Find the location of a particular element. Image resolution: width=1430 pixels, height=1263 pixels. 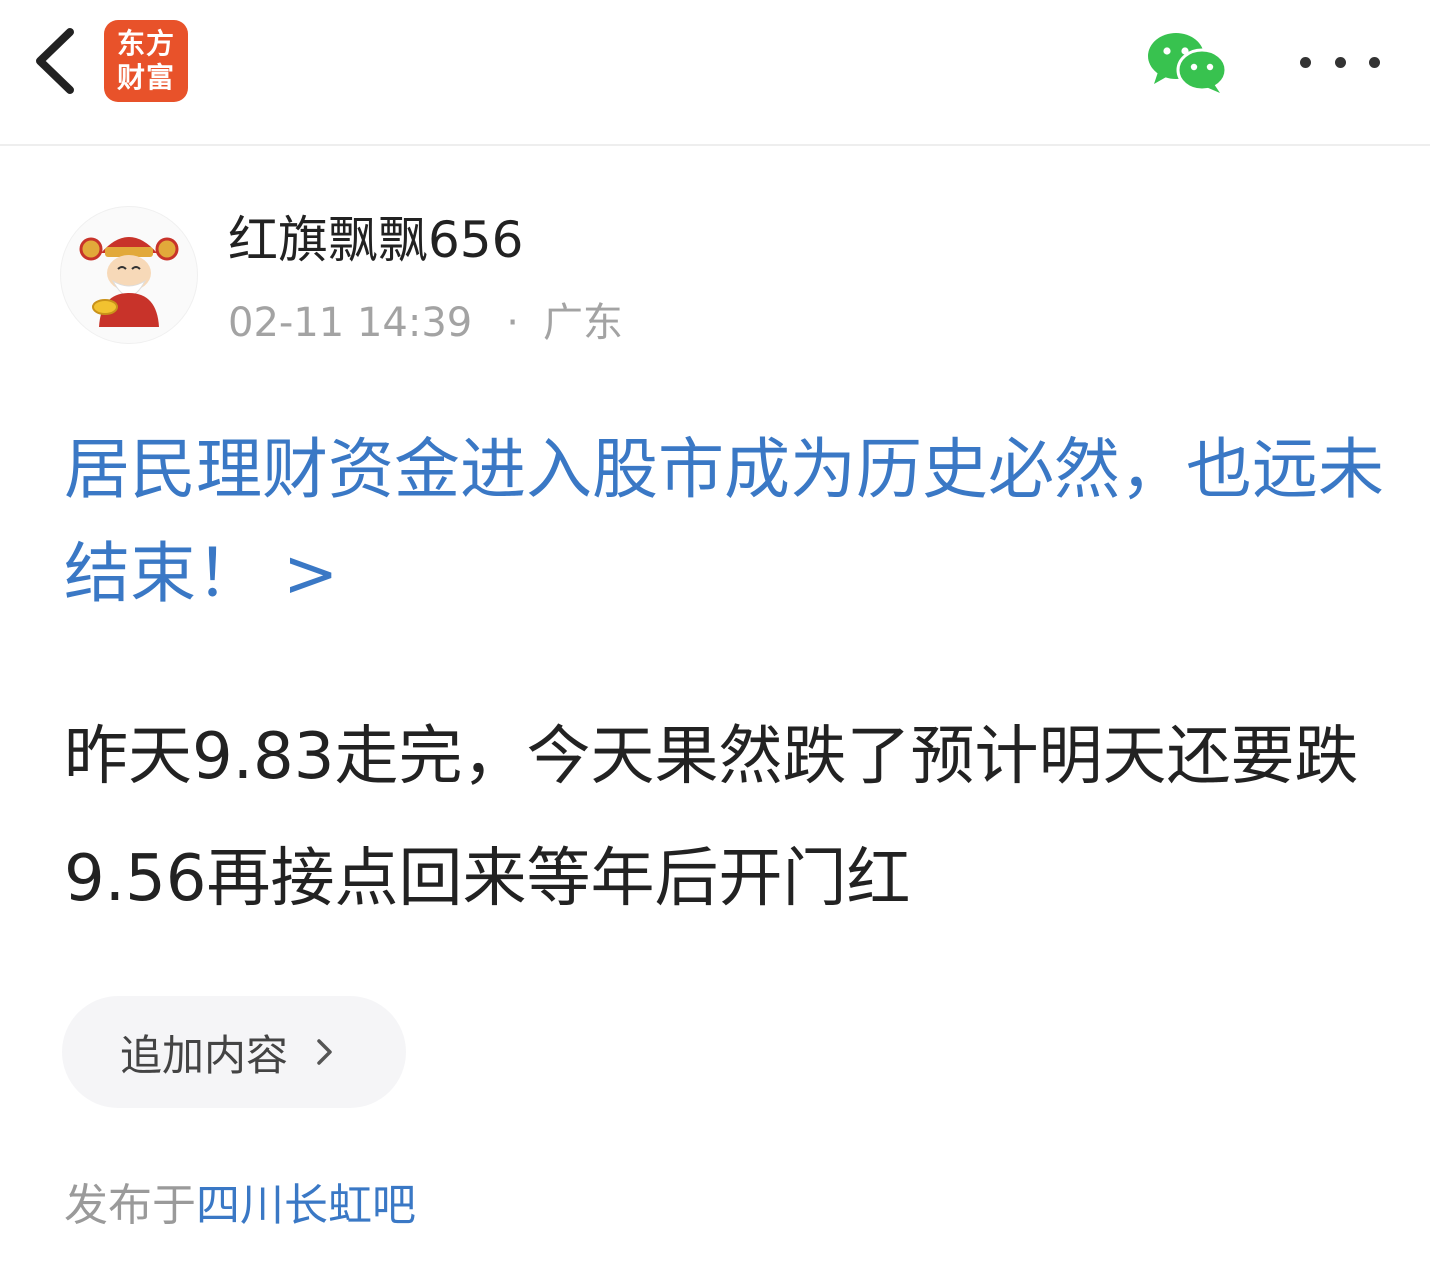

wechat-share-button is located at coordinates (1187, 62).